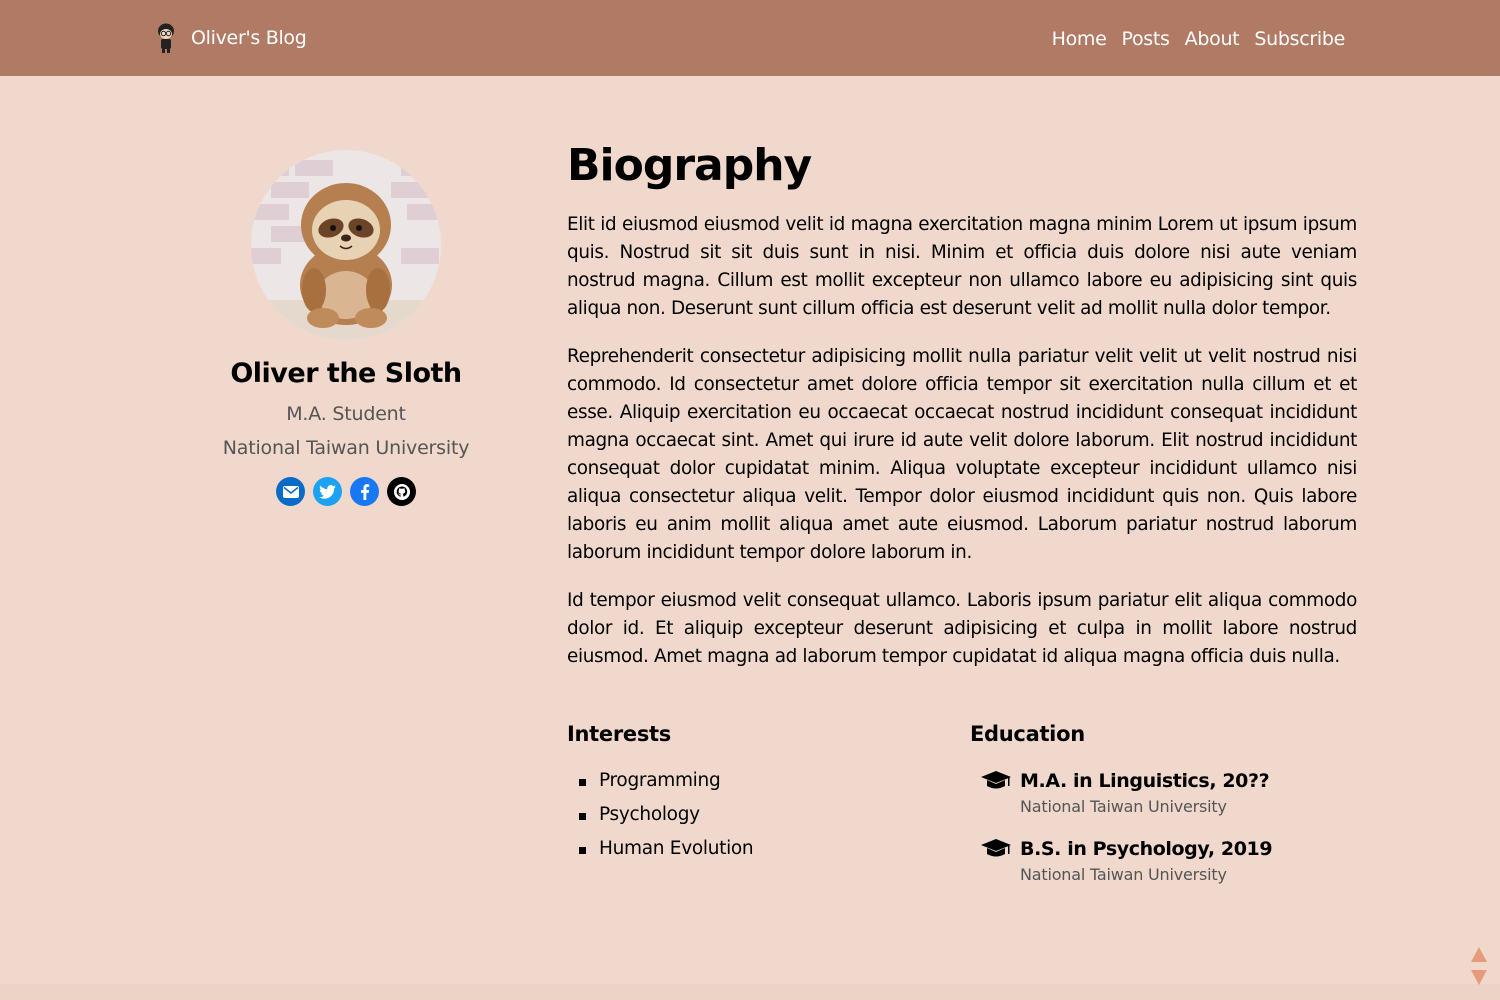 The height and width of the screenshot is (1000, 1500). I want to click on biography-title: Biography, so click(689, 165).